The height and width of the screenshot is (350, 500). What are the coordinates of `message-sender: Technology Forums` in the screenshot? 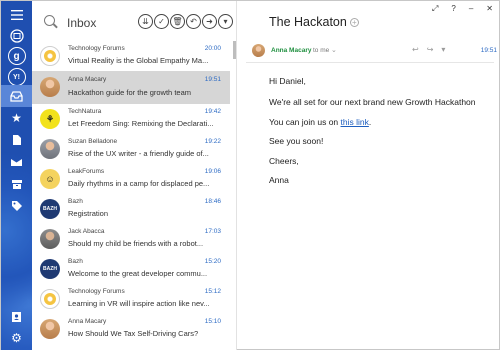 It's located at (96, 48).